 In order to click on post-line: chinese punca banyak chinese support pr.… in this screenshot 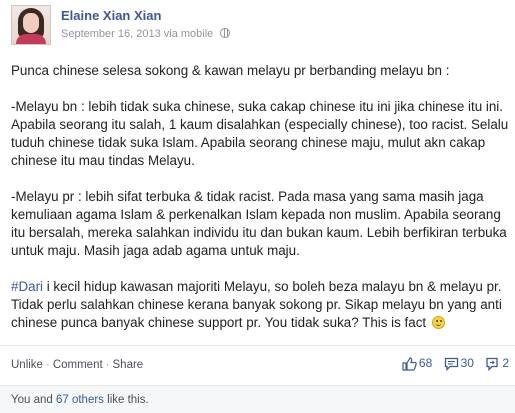, I will do `click(258, 323)`.